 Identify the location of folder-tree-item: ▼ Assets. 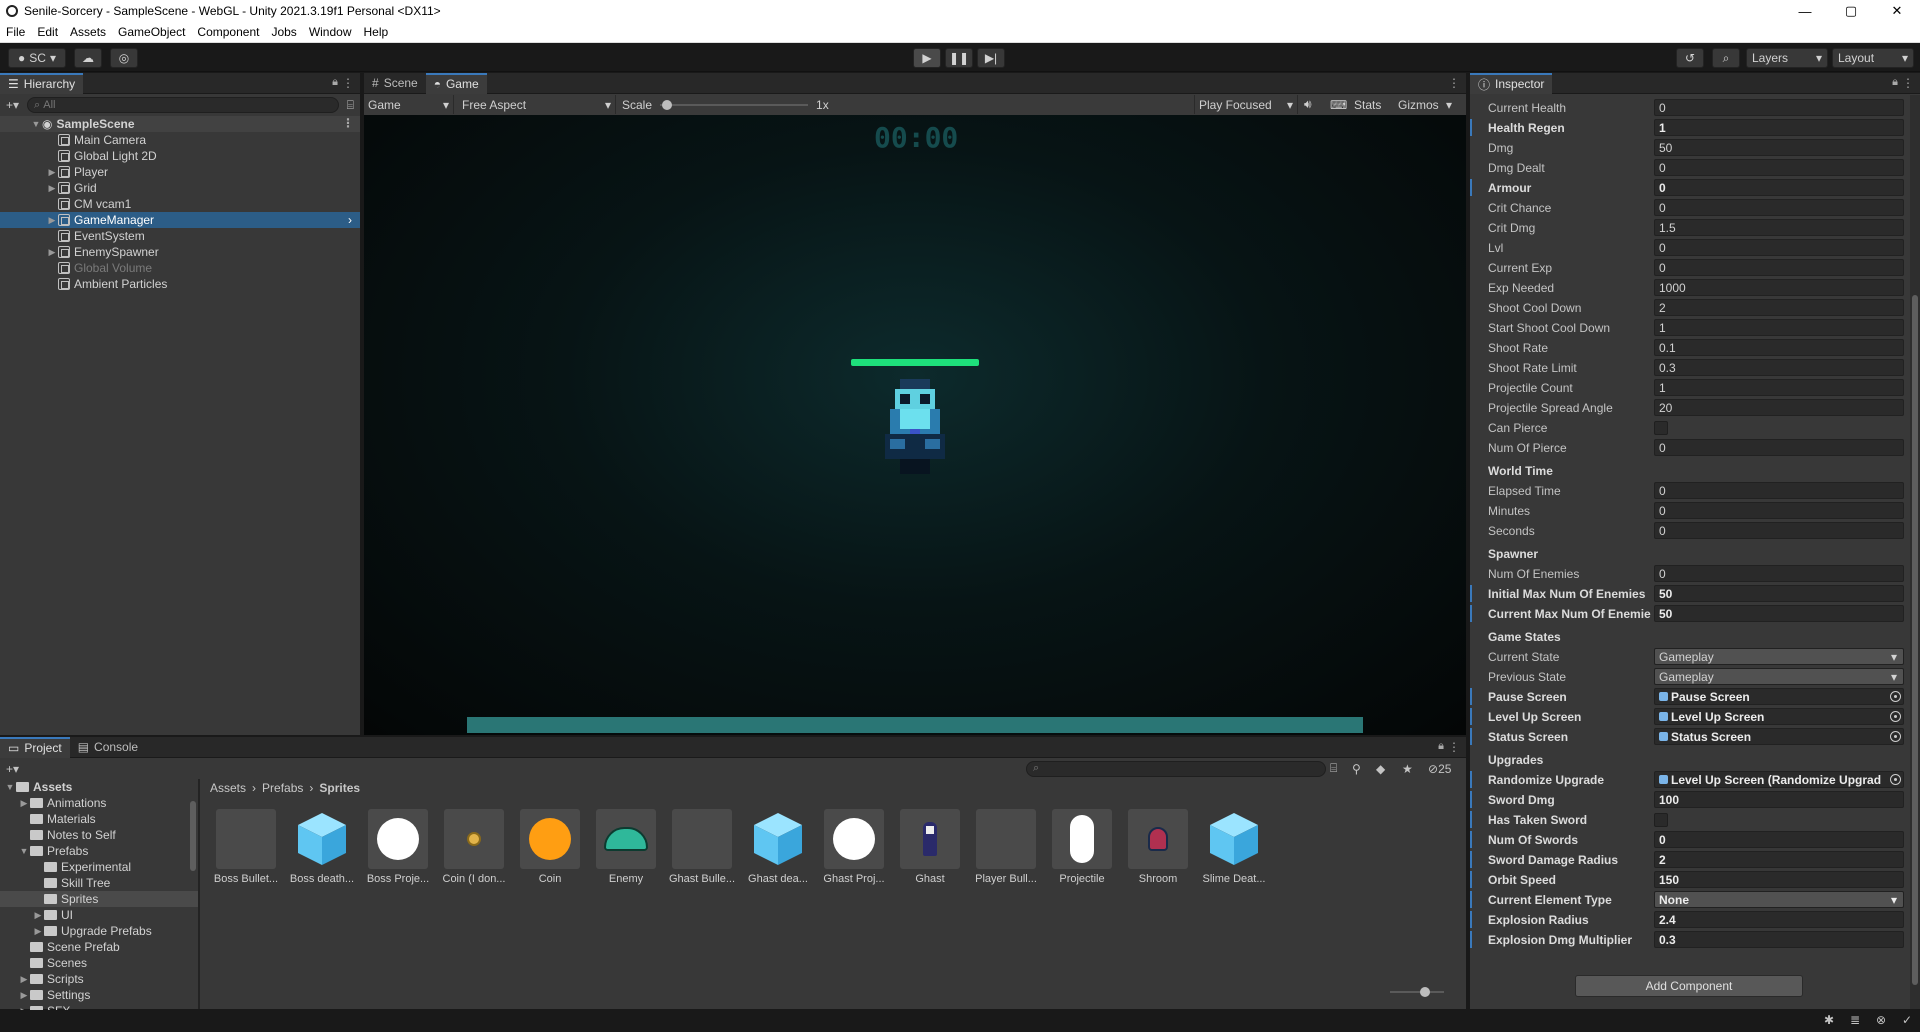
(99, 787).